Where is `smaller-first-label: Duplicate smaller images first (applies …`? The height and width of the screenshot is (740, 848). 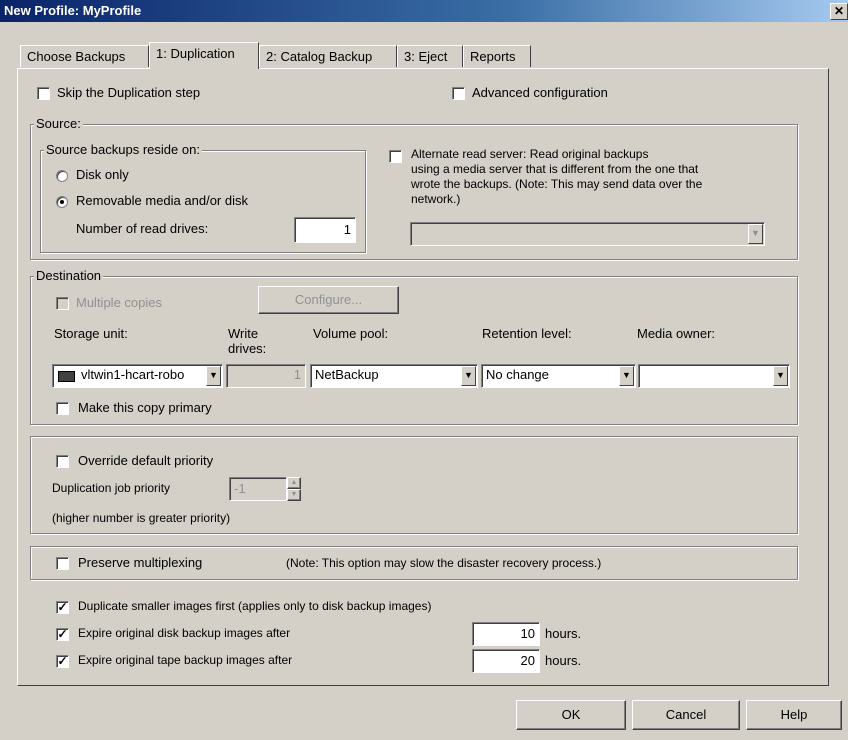 smaller-first-label: Duplicate smaller images first (applies … is located at coordinates (255, 606).